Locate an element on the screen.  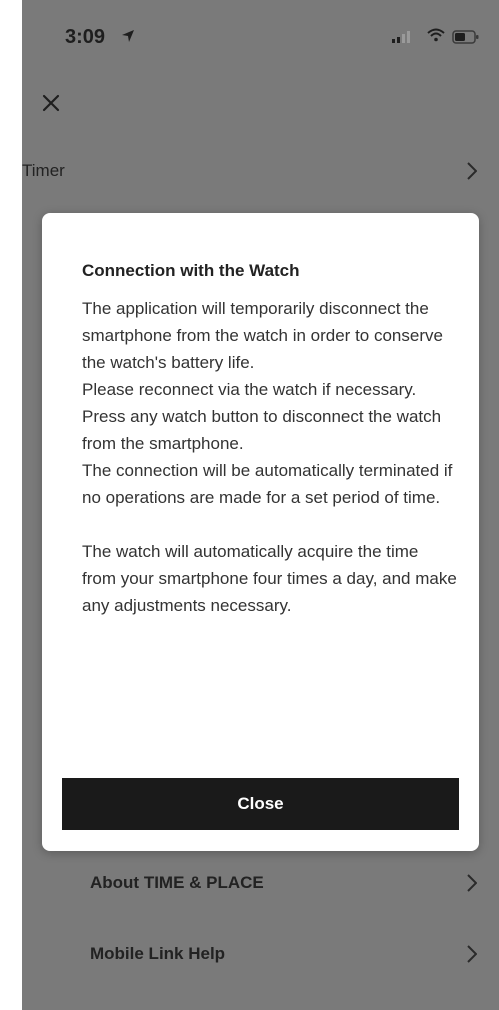
settings-item-mobile-link-help: Mobile Link Help is located at coordinates (260, 954).